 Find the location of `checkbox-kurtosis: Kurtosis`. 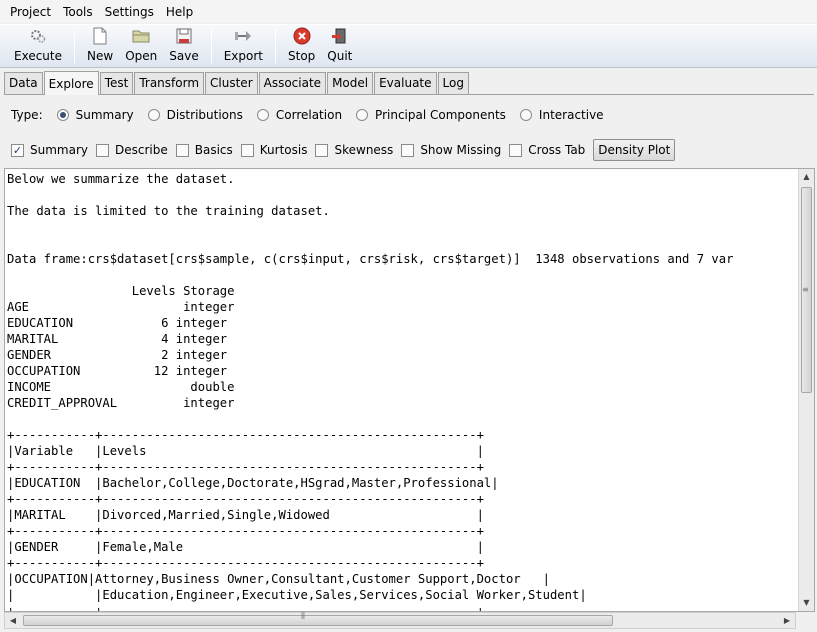

checkbox-kurtosis: Kurtosis is located at coordinates (274, 150).